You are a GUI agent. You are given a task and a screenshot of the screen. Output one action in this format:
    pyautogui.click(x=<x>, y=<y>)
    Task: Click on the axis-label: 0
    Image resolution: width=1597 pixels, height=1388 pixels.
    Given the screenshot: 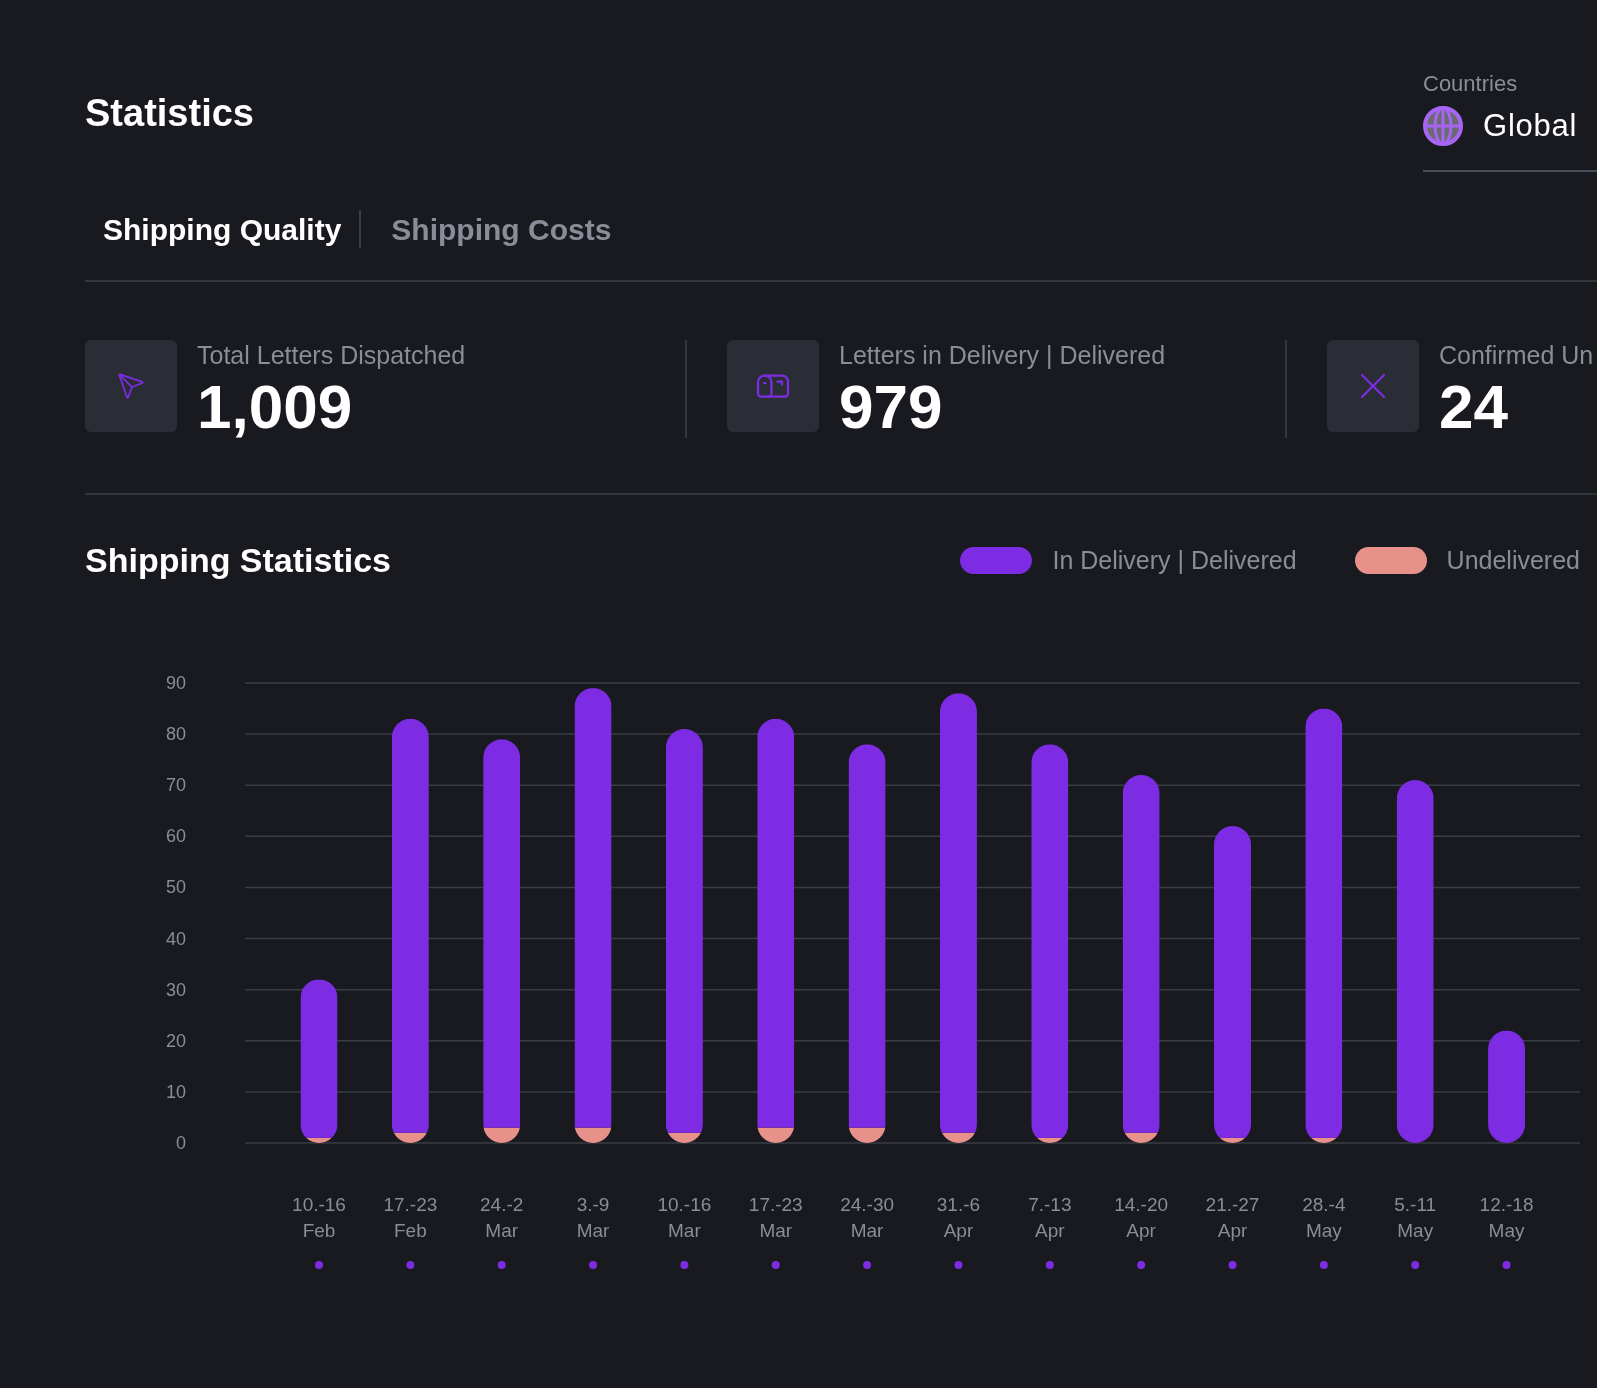 What is the action you would take?
    pyautogui.click(x=181, y=1143)
    